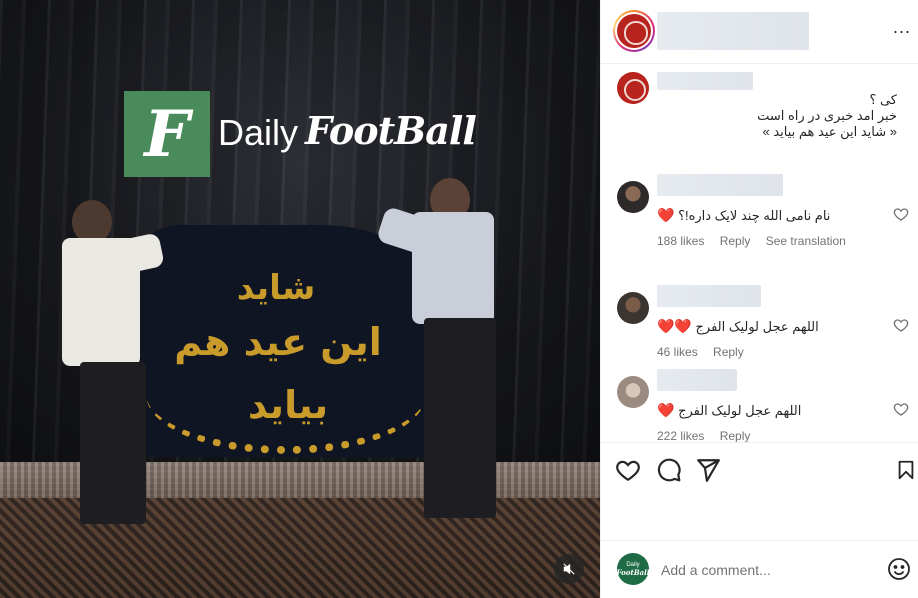  What do you see at coordinates (276, 288) in the screenshot?
I see `banner-line-1: شاید` at bounding box center [276, 288].